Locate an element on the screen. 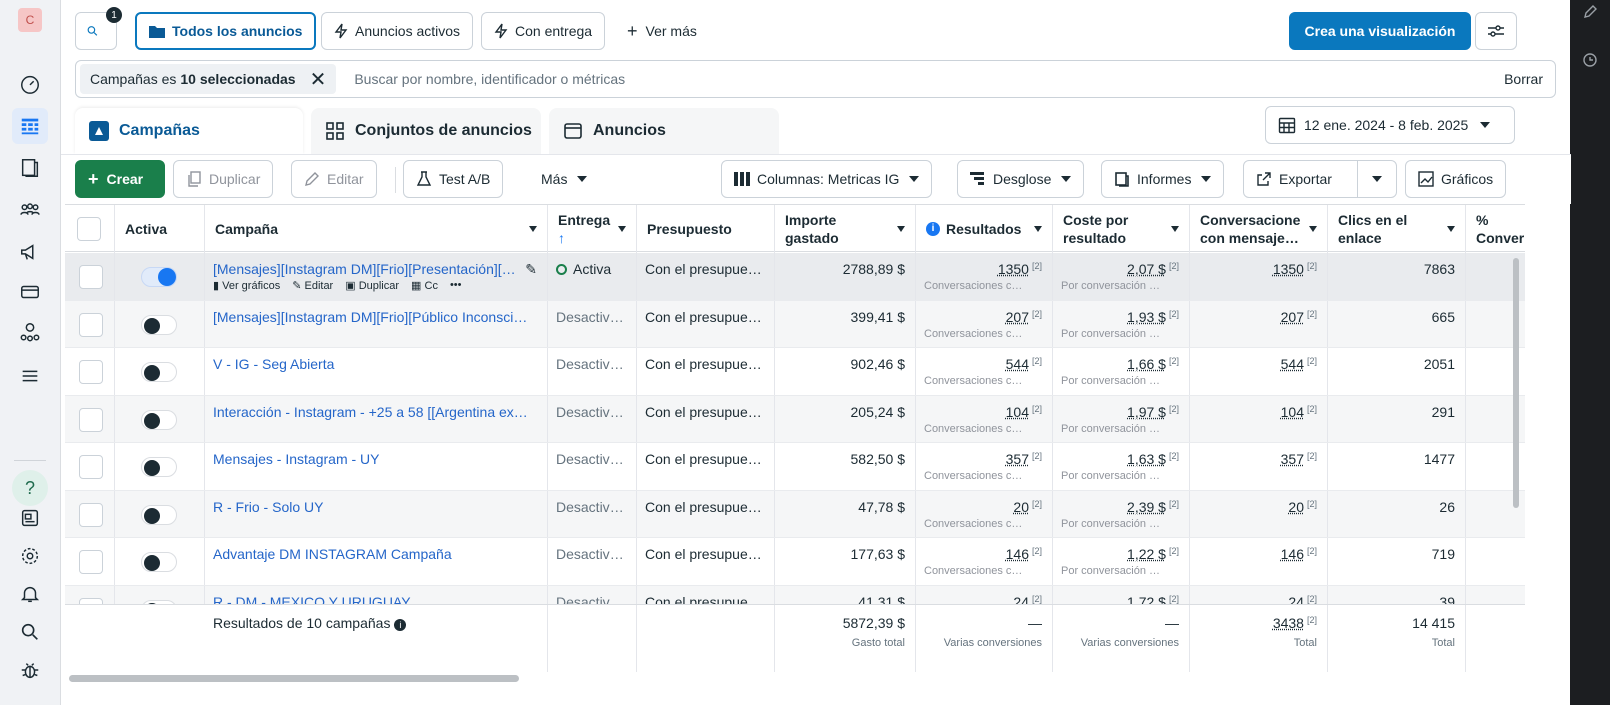 Image resolution: width=1610 pixels, height=705 pixels. select-all-cell is located at coordinates (90, 229).